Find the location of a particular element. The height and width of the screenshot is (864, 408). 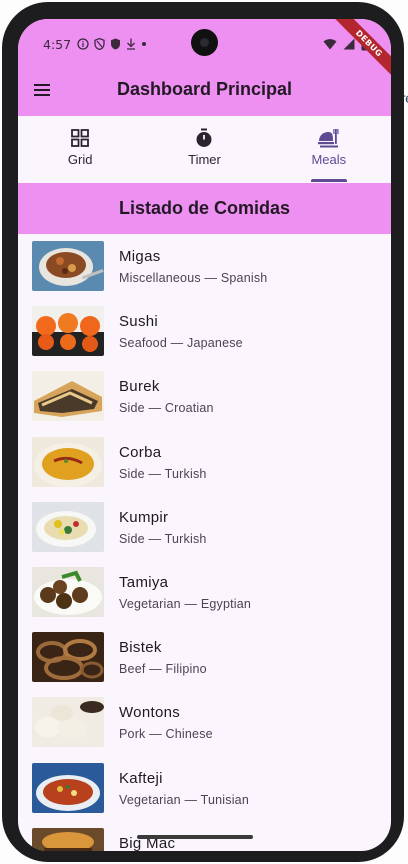

meal-category-area: Pork — Chinese is located at coordinates (166, 734).